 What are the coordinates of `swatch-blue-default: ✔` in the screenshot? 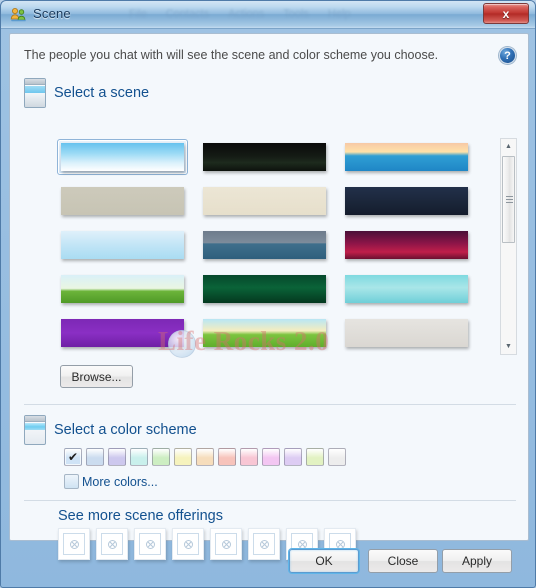 It's located at (73, 457).